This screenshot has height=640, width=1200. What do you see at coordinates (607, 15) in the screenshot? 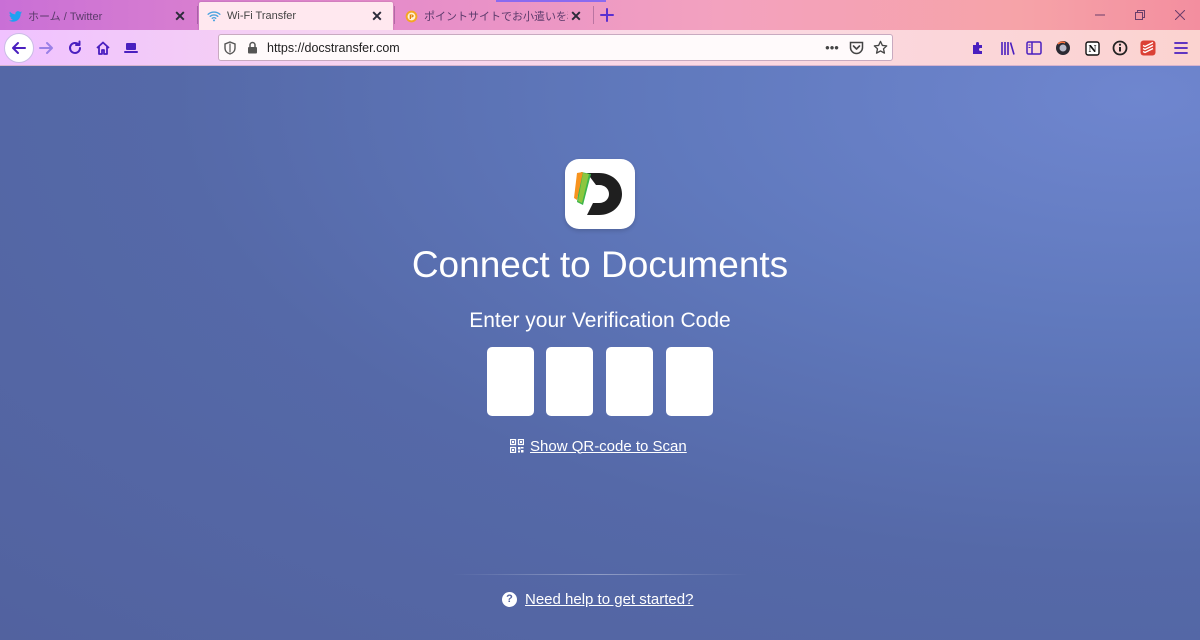
I see `new-tab-button` at bounding box center [607, 15].